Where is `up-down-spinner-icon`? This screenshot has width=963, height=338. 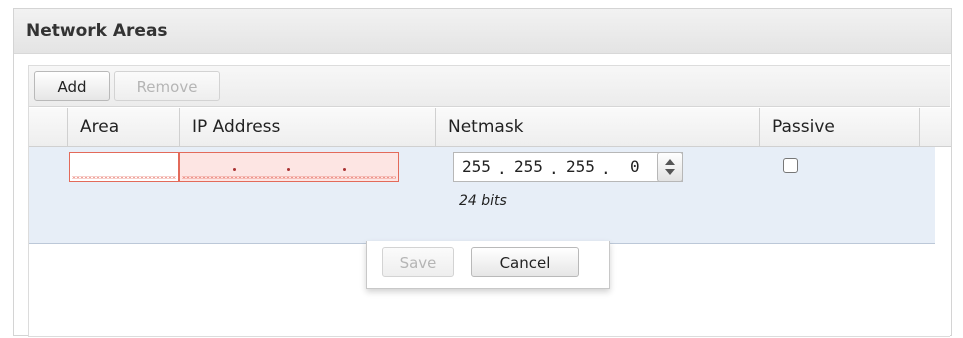 up-down-spinner-icon is located at coordinates (670, 167).